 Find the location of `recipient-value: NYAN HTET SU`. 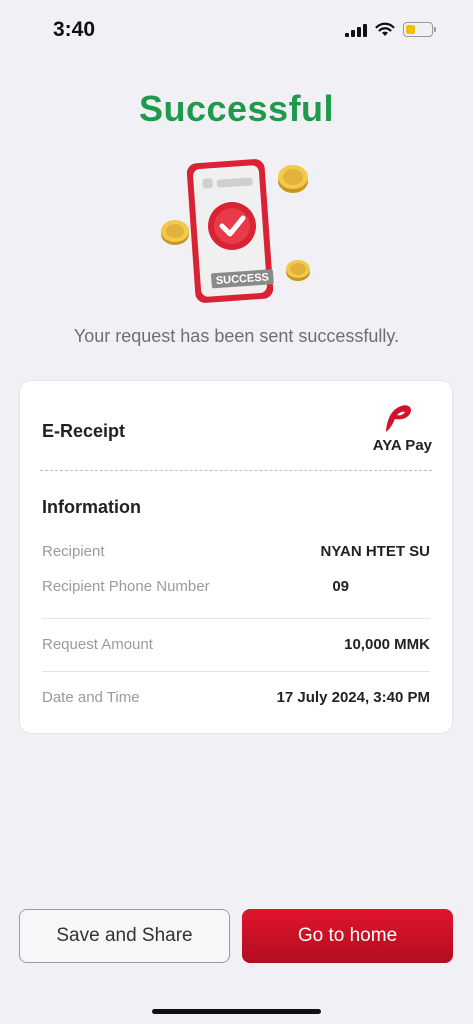

recipient-value: NYAN HTET SU is located at coordinates (375, 551).